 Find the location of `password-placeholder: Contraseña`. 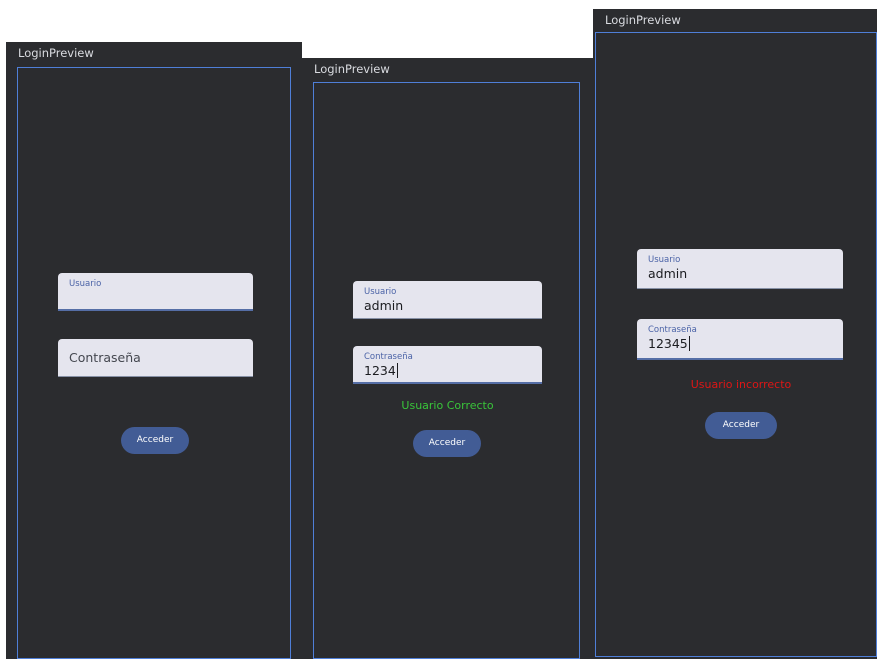

password-placeholder: Contraseña is located at coordinates (105, 357).